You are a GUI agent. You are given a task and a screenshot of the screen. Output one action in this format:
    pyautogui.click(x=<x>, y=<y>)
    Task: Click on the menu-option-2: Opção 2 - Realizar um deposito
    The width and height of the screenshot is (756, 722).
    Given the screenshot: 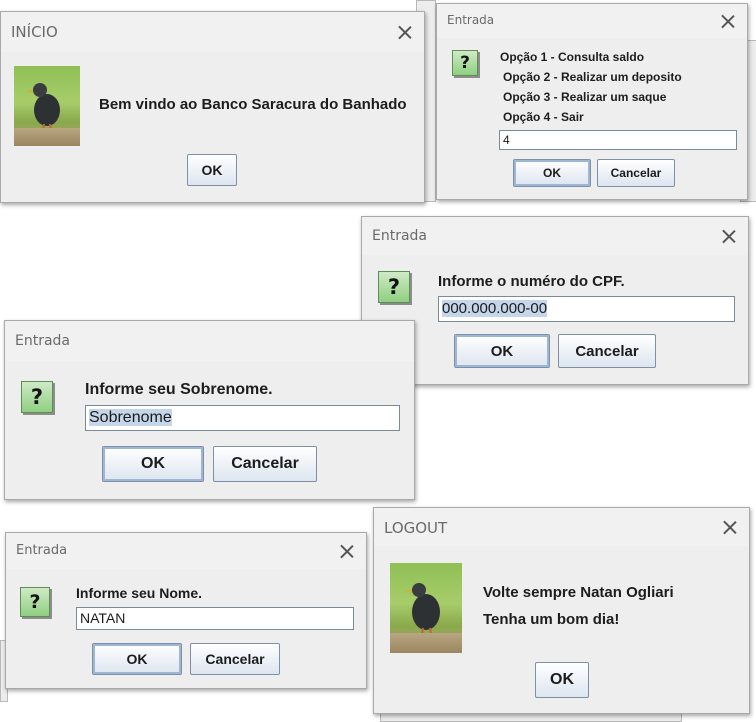 What is the action you would take?
    pyautogui.click(x=592, y=77)
    